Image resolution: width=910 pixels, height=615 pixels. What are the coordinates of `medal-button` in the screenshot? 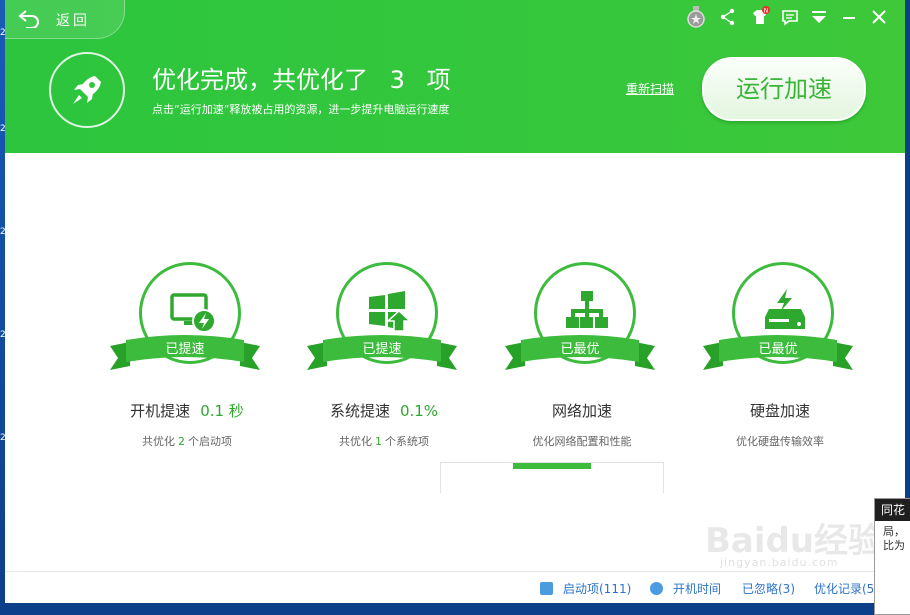 It's located at (696, 17).